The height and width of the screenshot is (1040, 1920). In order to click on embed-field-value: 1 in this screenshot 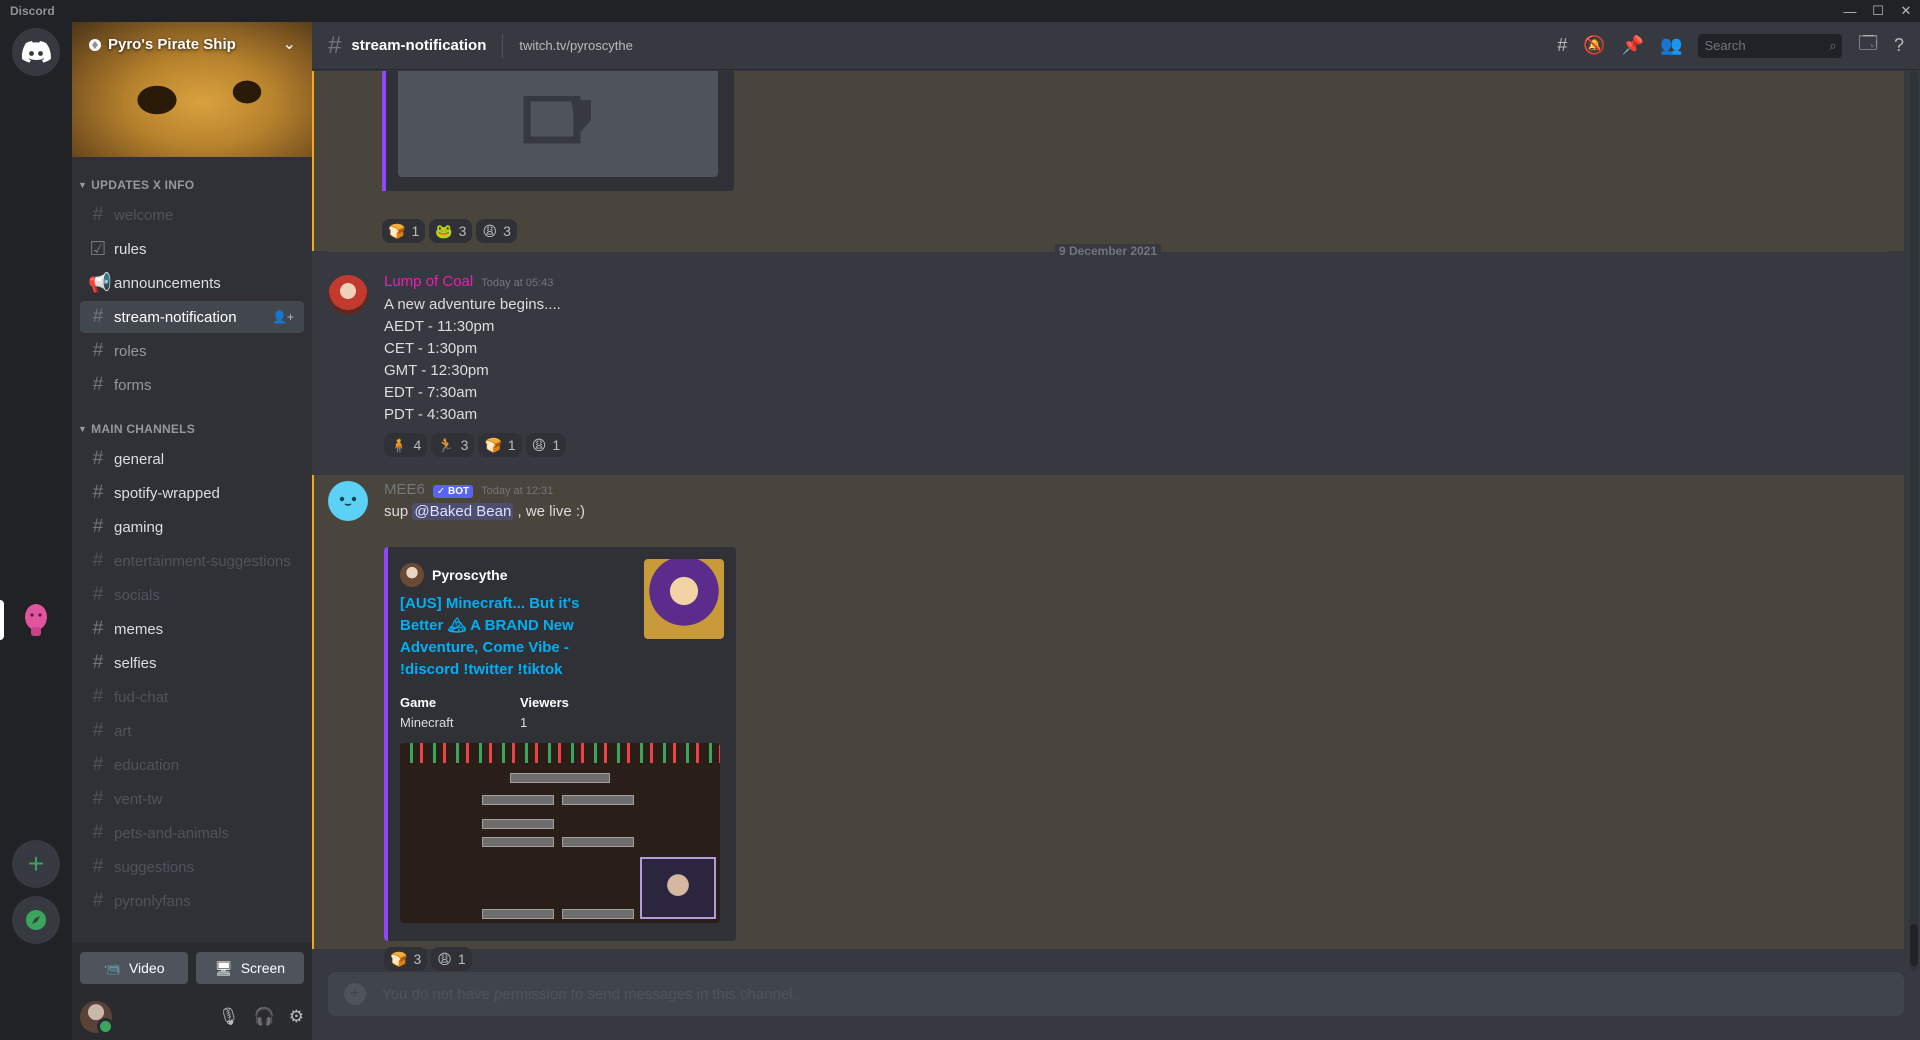, I will do `click(524, 722)`.